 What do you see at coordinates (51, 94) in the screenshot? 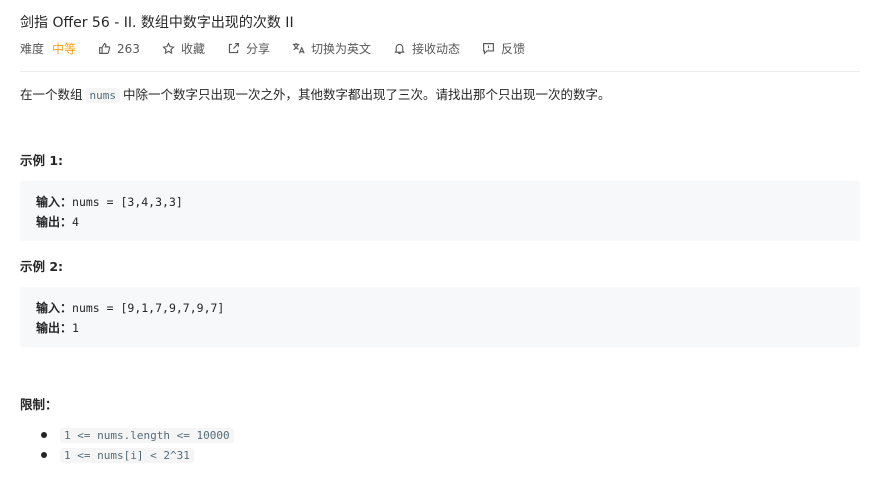
I see `description-text-before: 在一个数组` at bounding box center [51, 94].